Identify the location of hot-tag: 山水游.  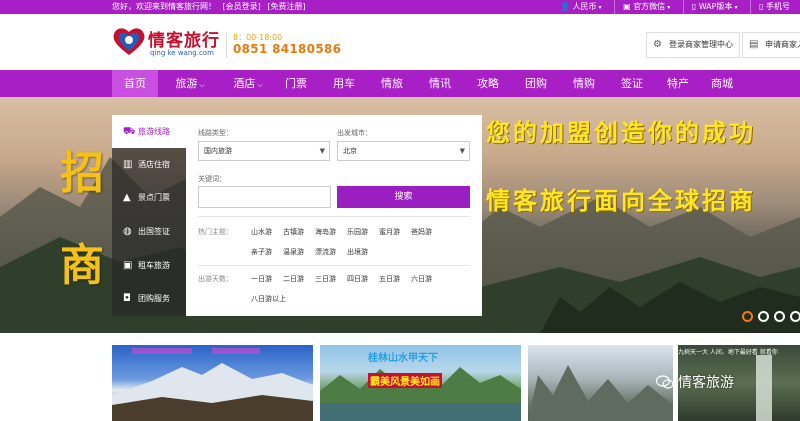
(261, 232).